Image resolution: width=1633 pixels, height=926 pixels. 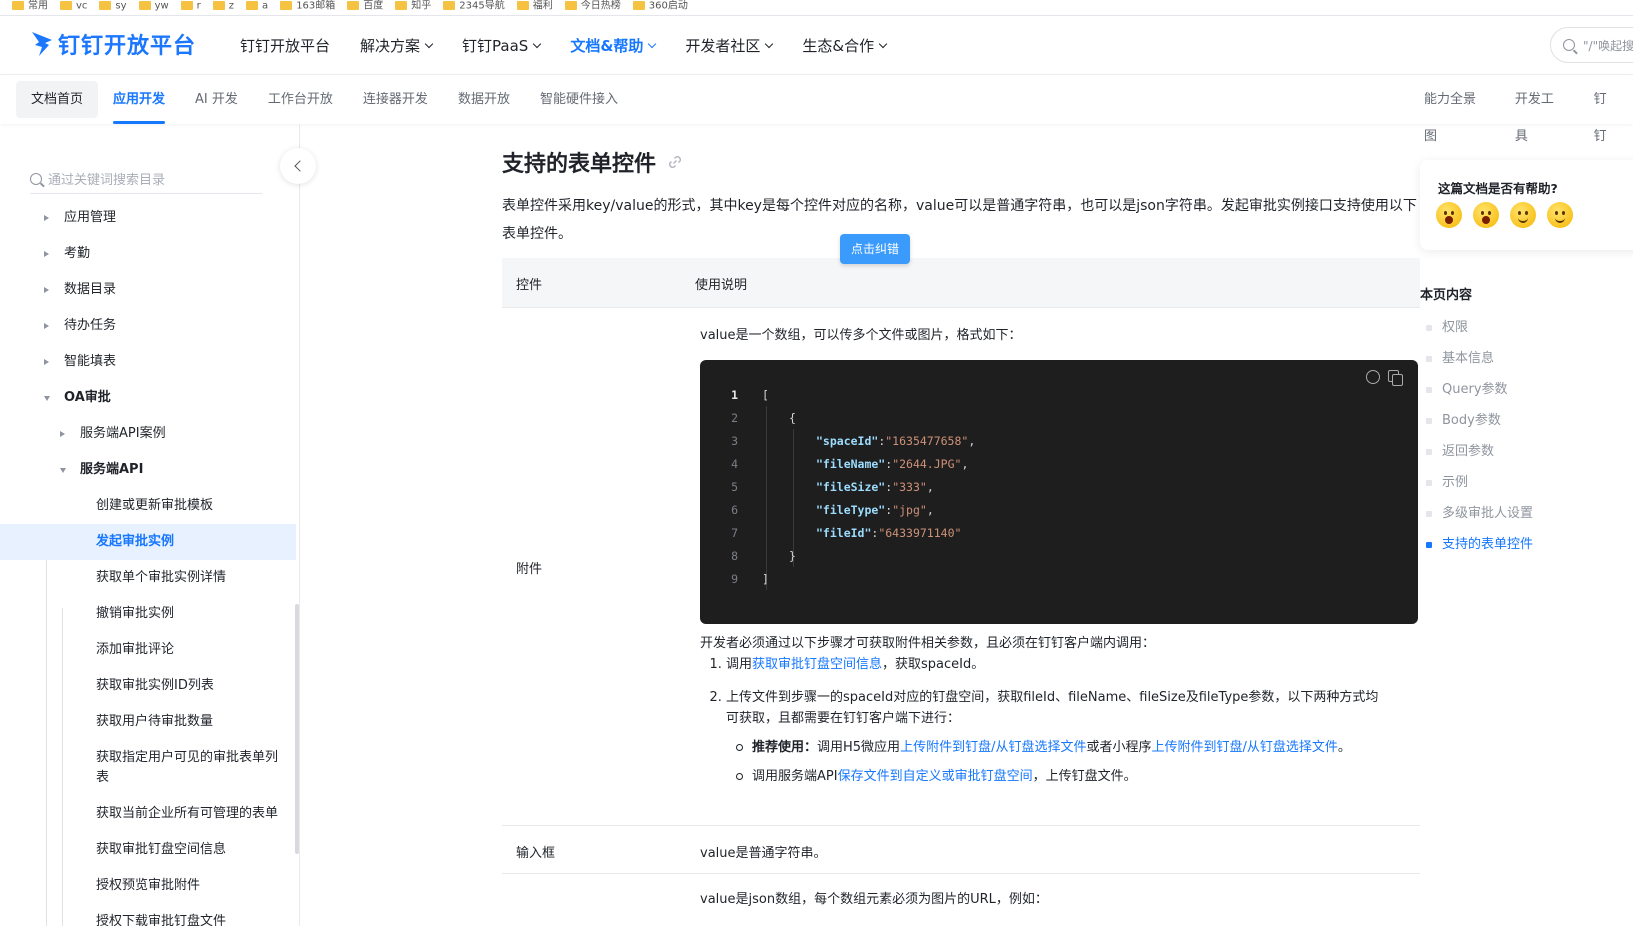 What do you see at coordinates (297, 729) in the screenshot?
I see `sidebar-scrollbar` at bounding box center [297, 729].